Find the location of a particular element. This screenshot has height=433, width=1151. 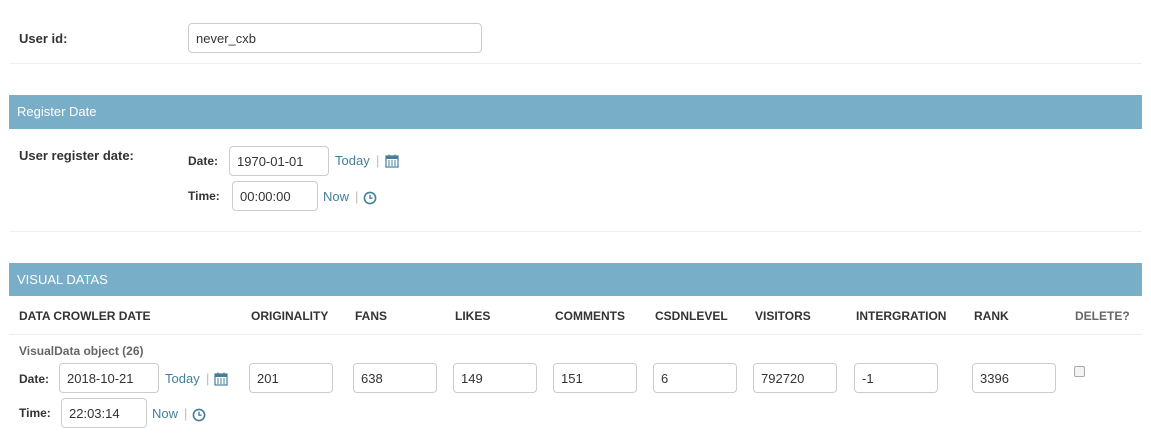

comments-input is located at coordinates (595, 378).